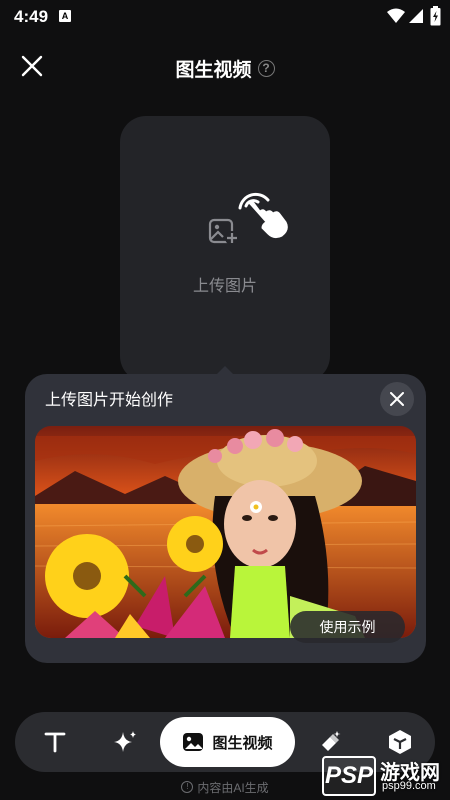 The height and width of the screenshot is (800, 450). What do you see at coordinates (416, 16) in the screenshot?
I see `signal-icon` at bounding box center [416, 16].